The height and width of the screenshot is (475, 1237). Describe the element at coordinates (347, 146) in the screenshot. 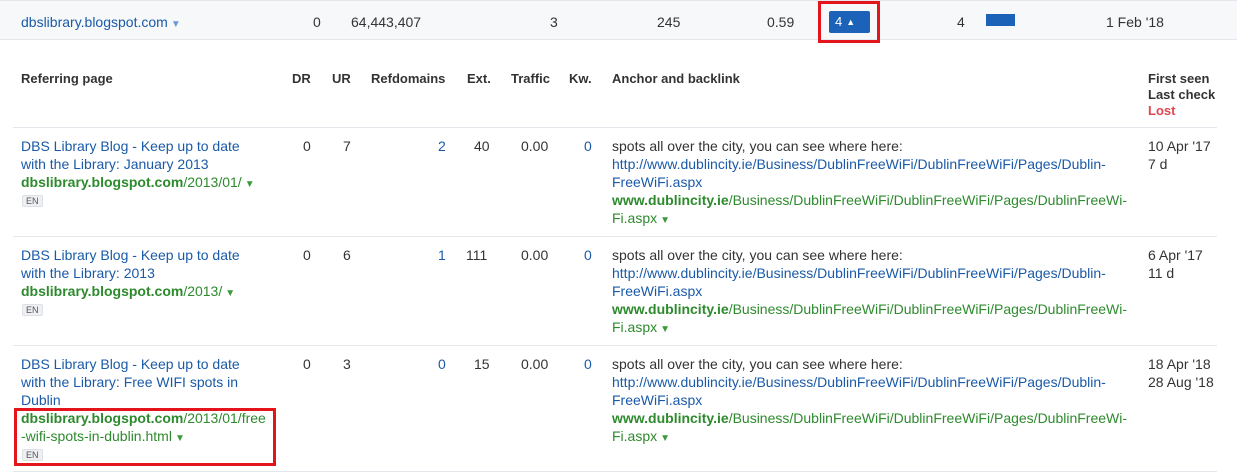

I see `ur-value: 7` at that location.